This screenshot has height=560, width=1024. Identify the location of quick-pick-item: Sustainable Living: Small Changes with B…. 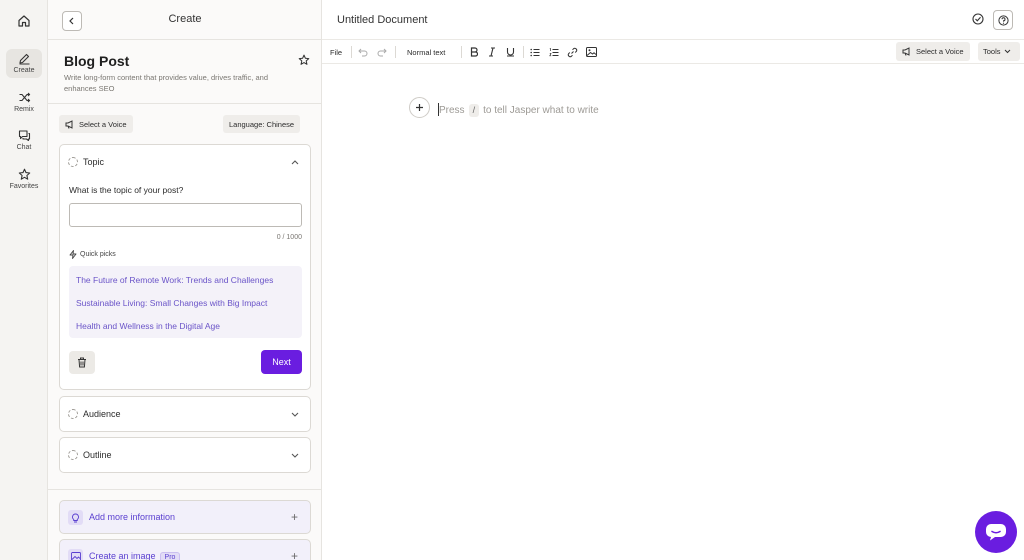
(171, 303).